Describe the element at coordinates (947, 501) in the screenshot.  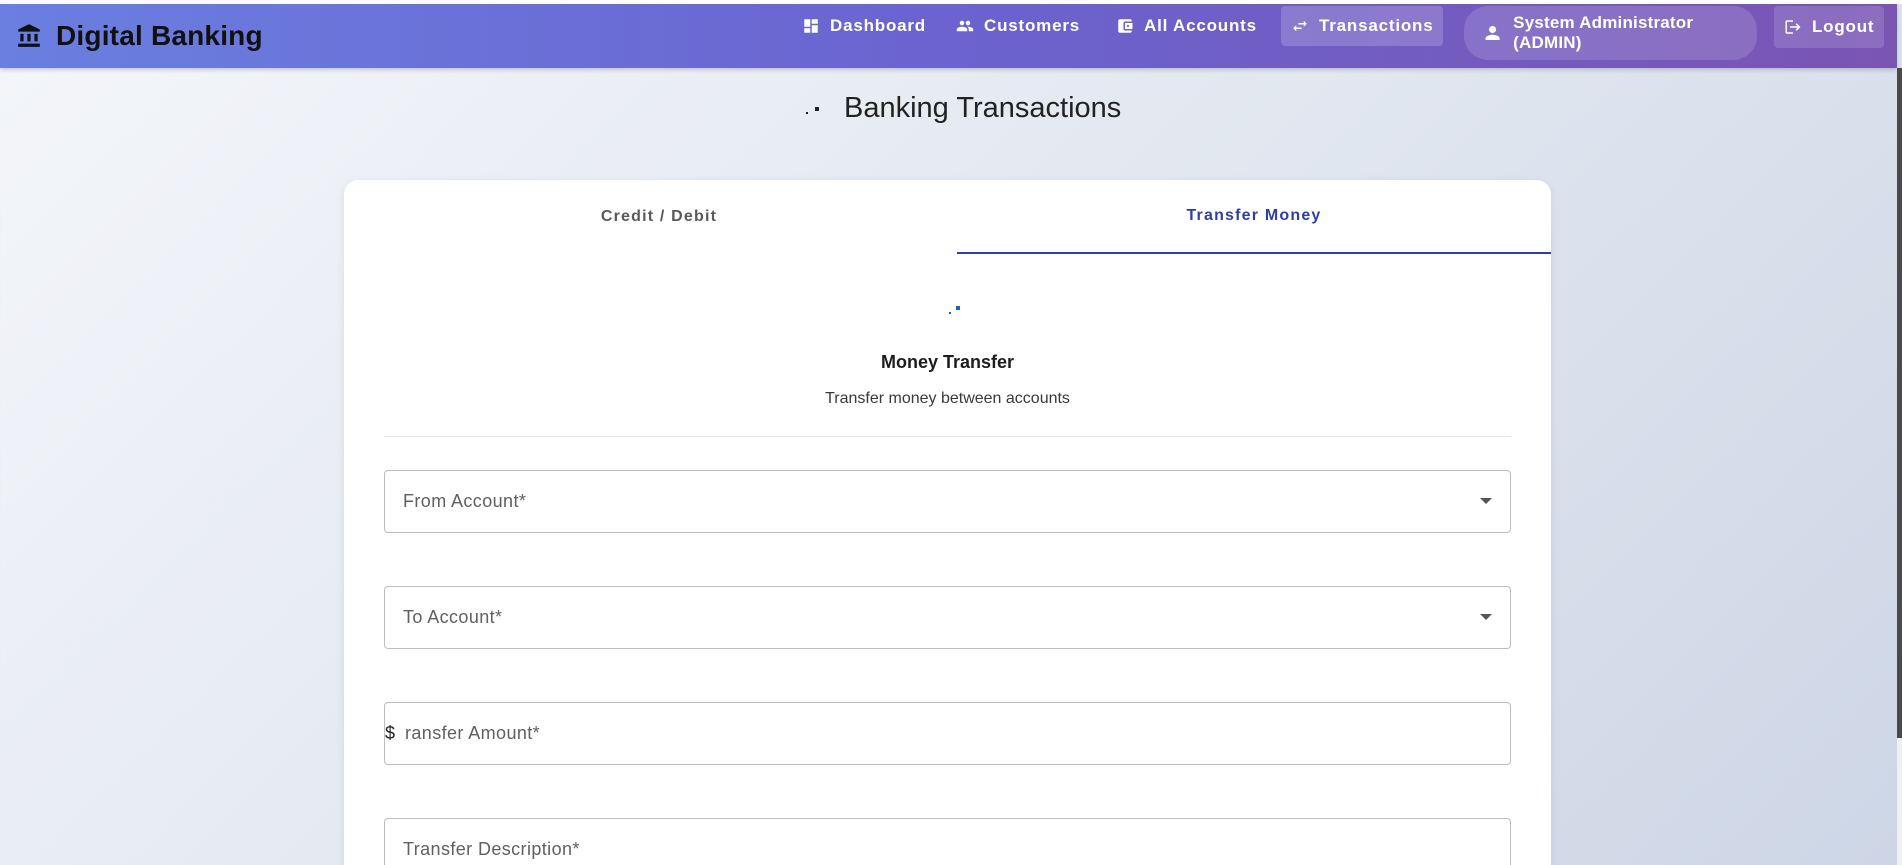
I see `from-account-select: From Account*` at that location.